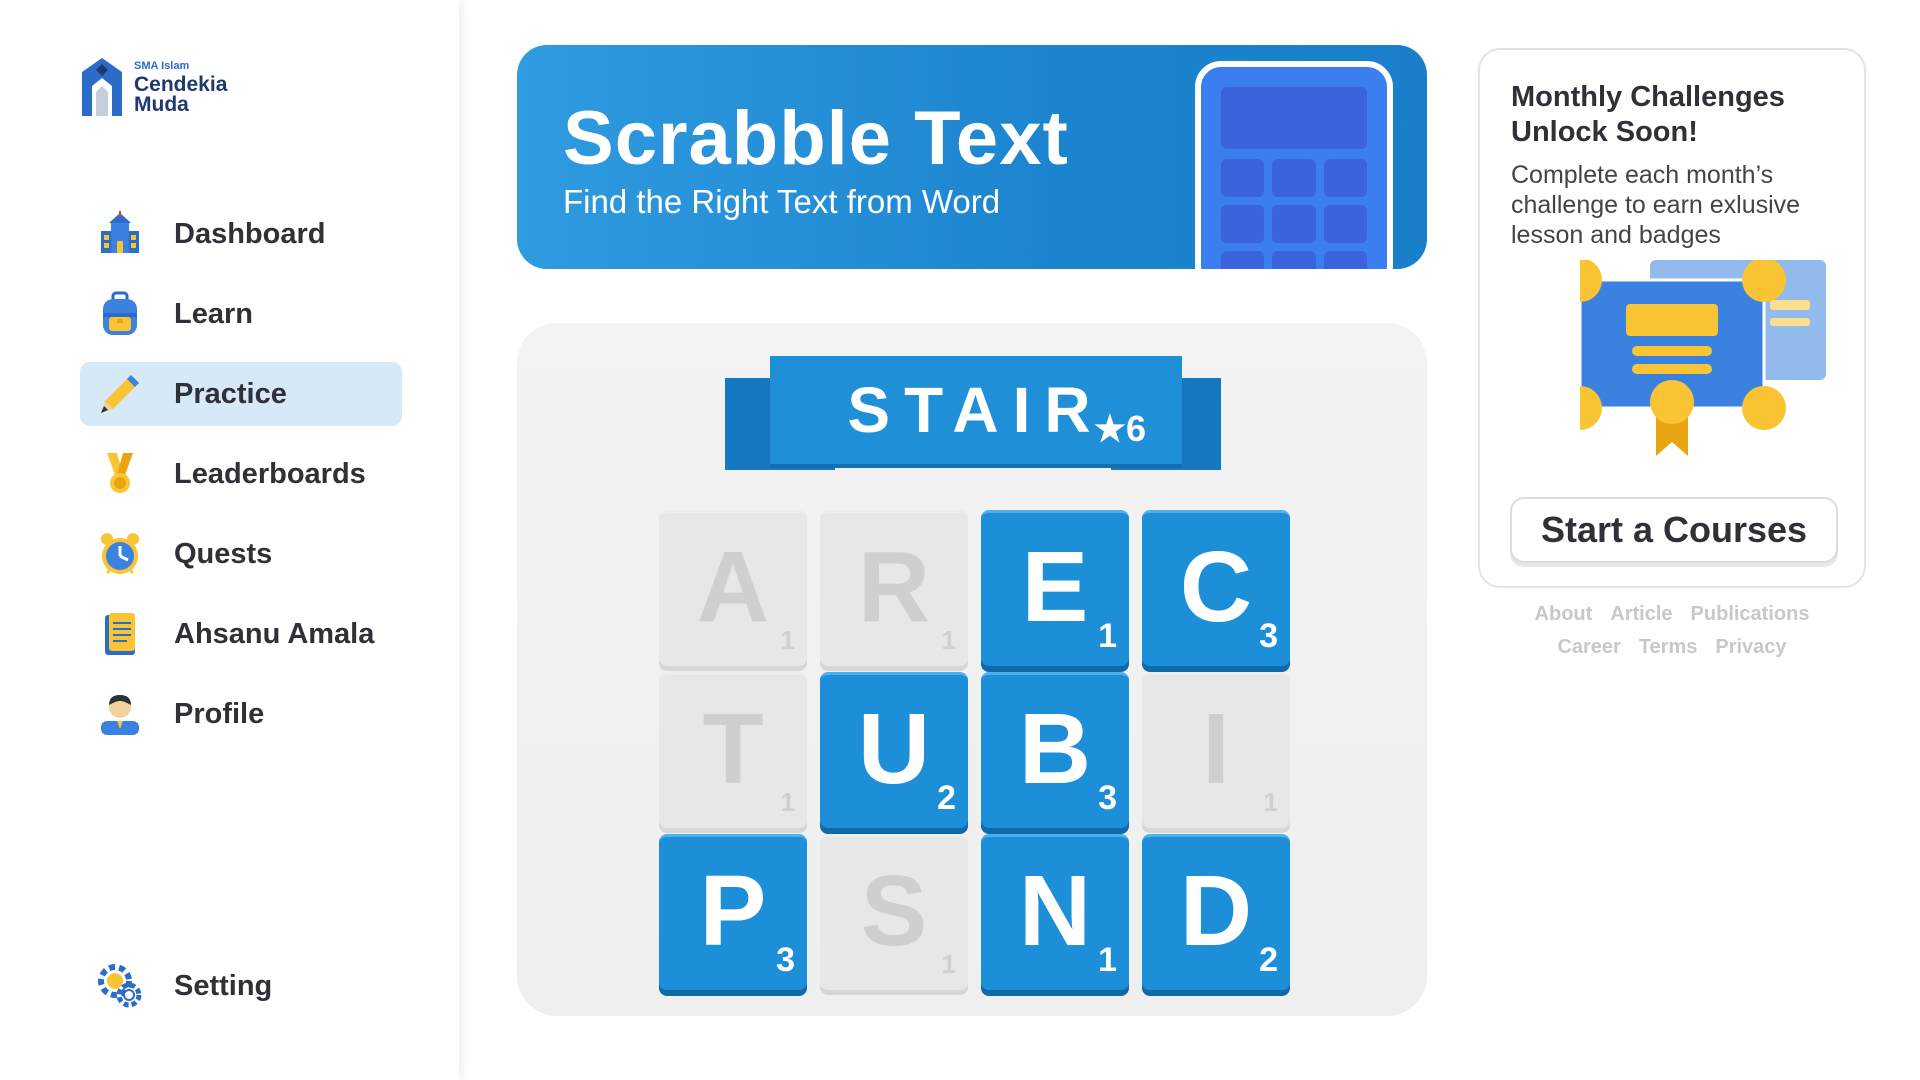 This screenshot has height=1080, width=1920. I want to click on medal-icon, so click(120, 474).